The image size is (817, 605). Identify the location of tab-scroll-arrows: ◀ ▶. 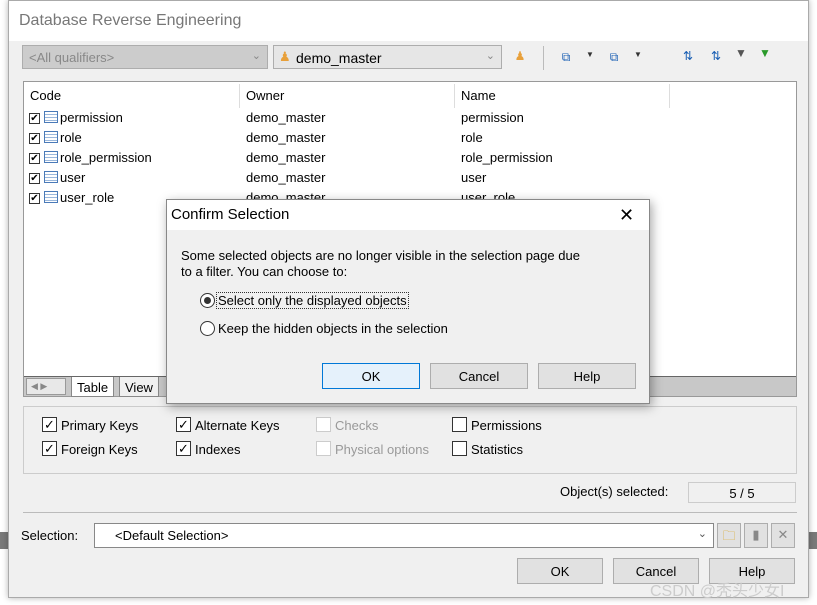
(46, 386).